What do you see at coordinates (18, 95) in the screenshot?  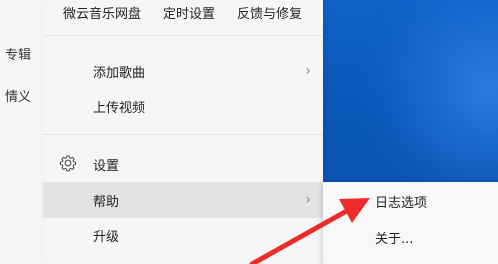 I see `app-left-item-qingyi: 情义` at bounding box center [18, 95].